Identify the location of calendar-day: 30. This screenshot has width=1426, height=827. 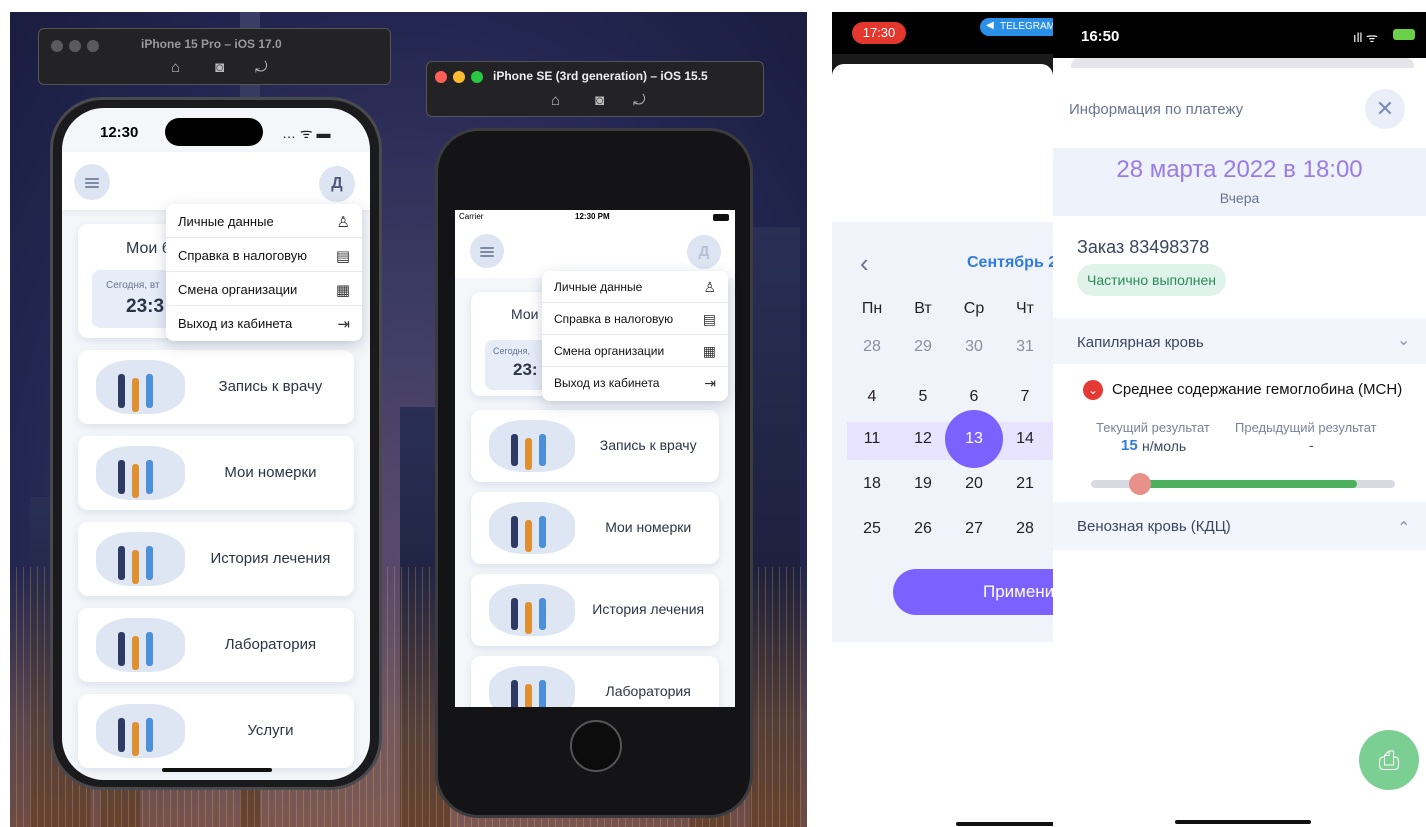
(974, 347).